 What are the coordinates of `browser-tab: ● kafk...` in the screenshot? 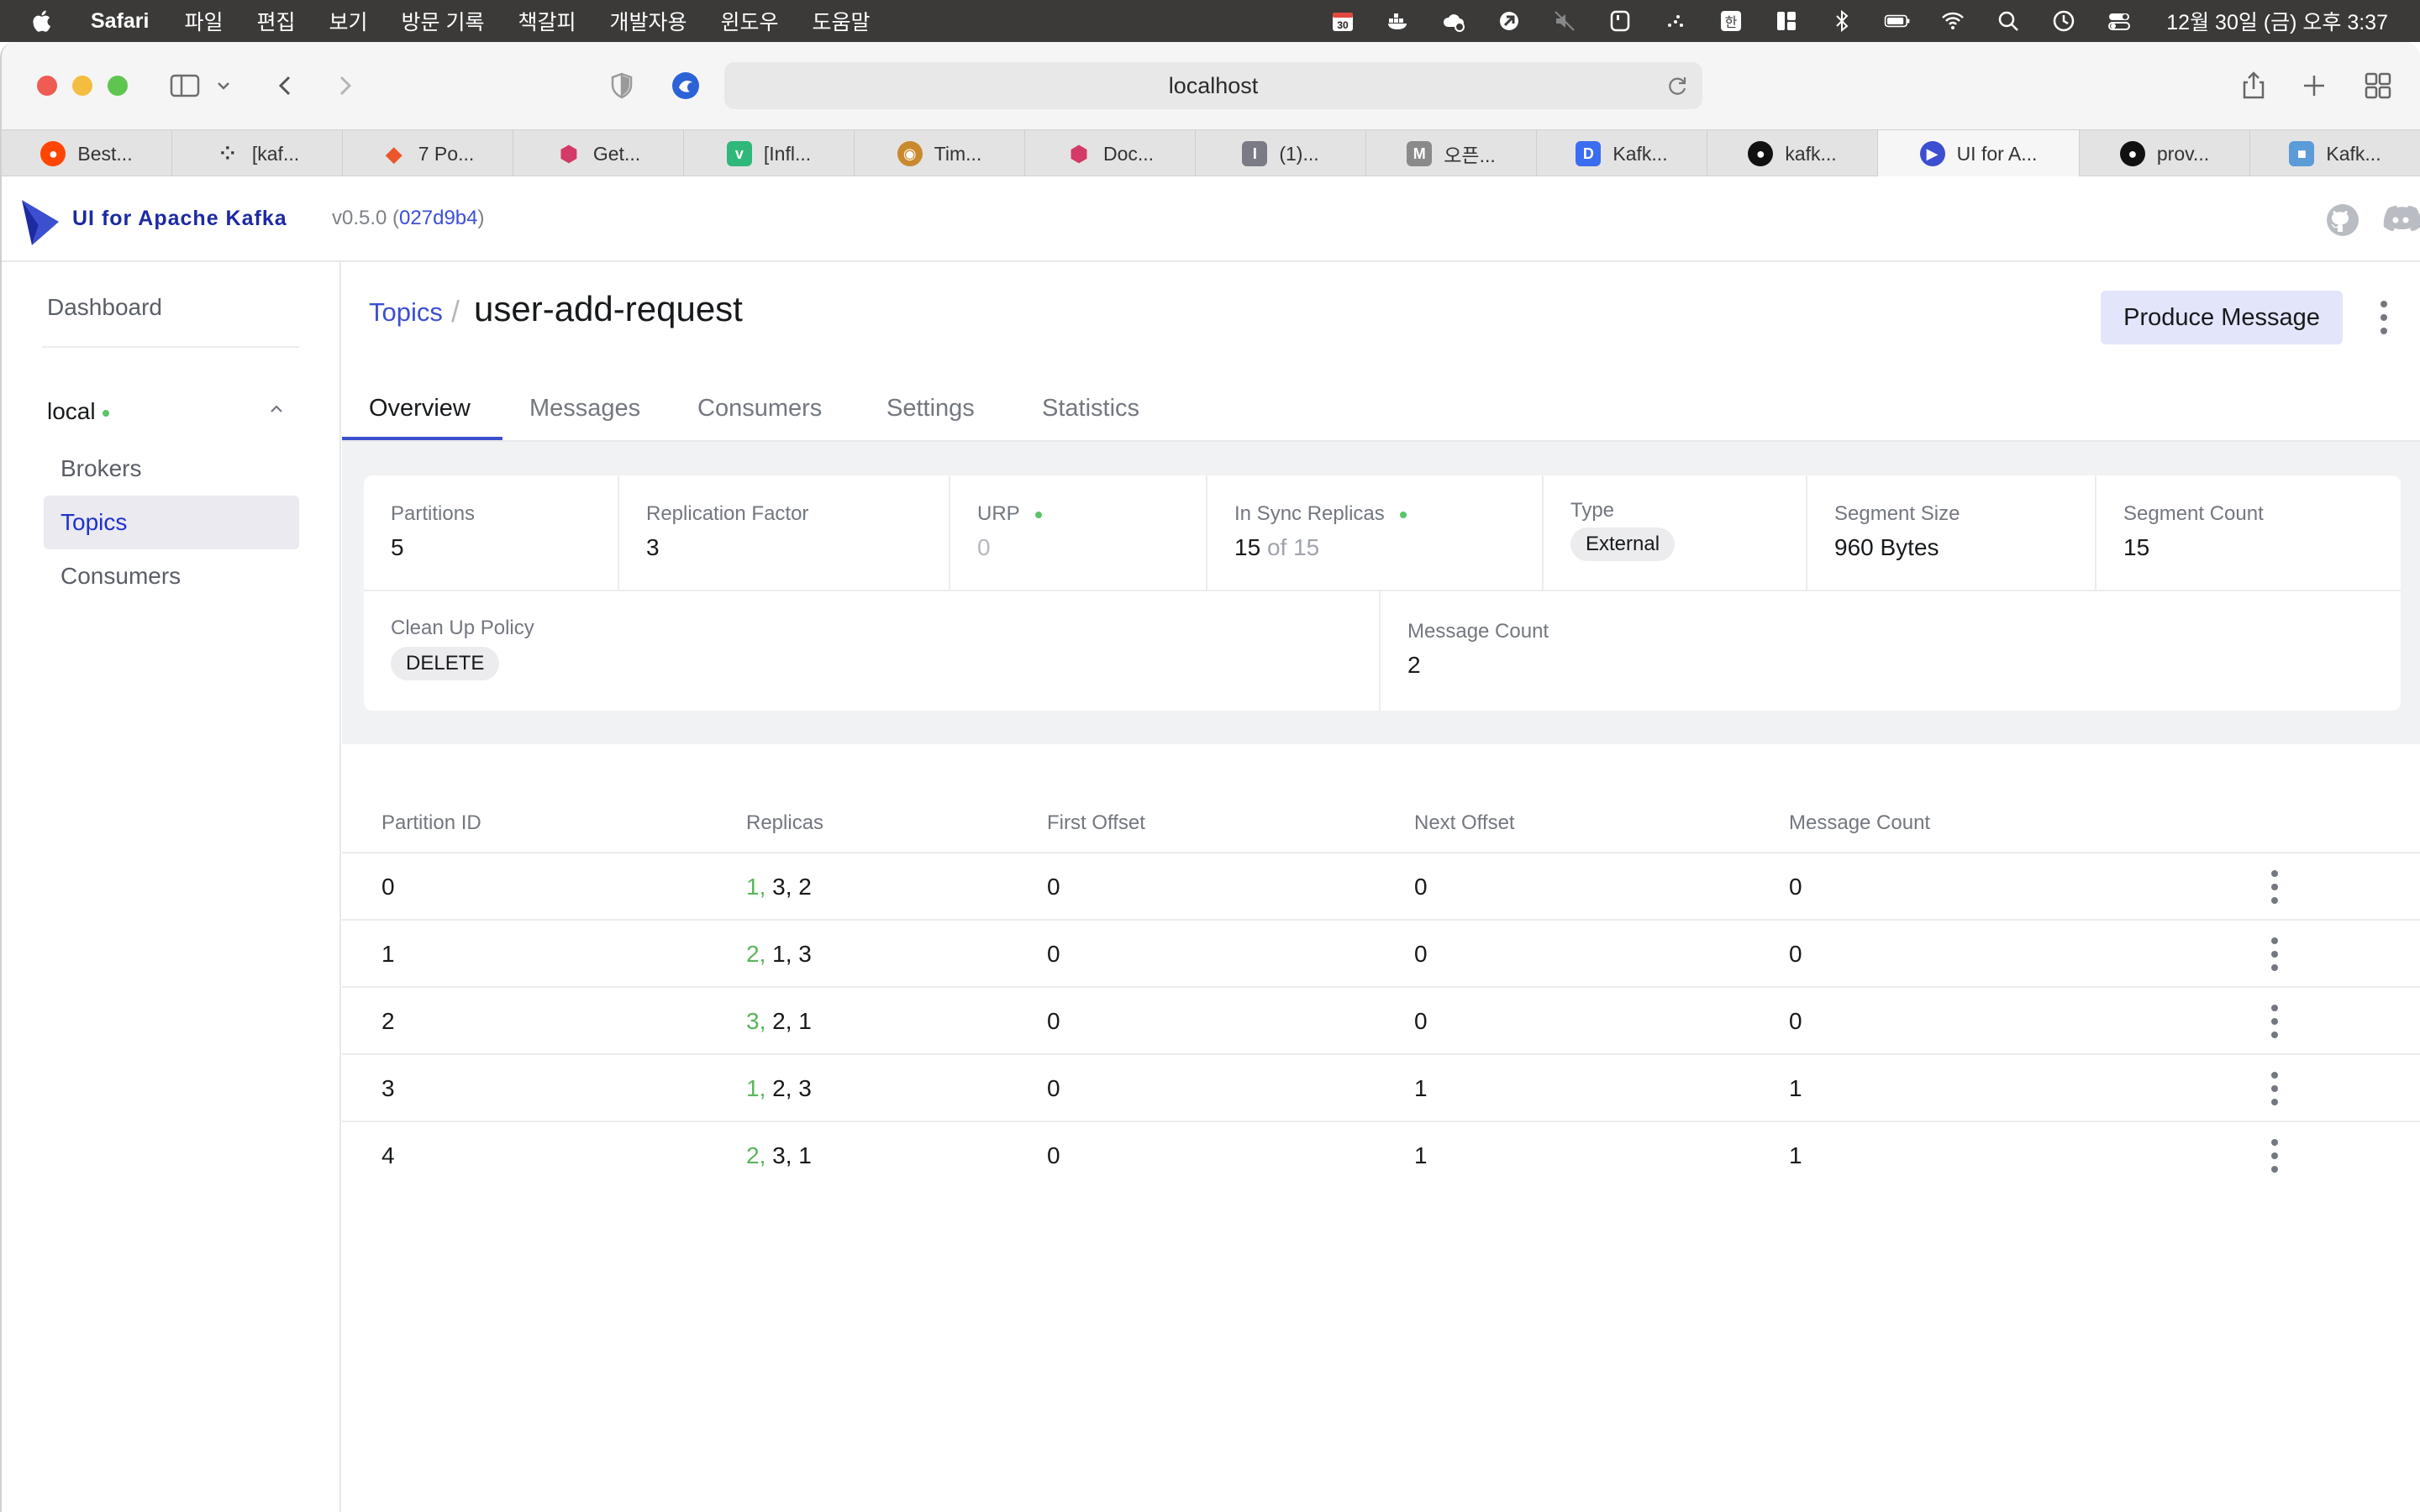 It's located at (1793, 153).